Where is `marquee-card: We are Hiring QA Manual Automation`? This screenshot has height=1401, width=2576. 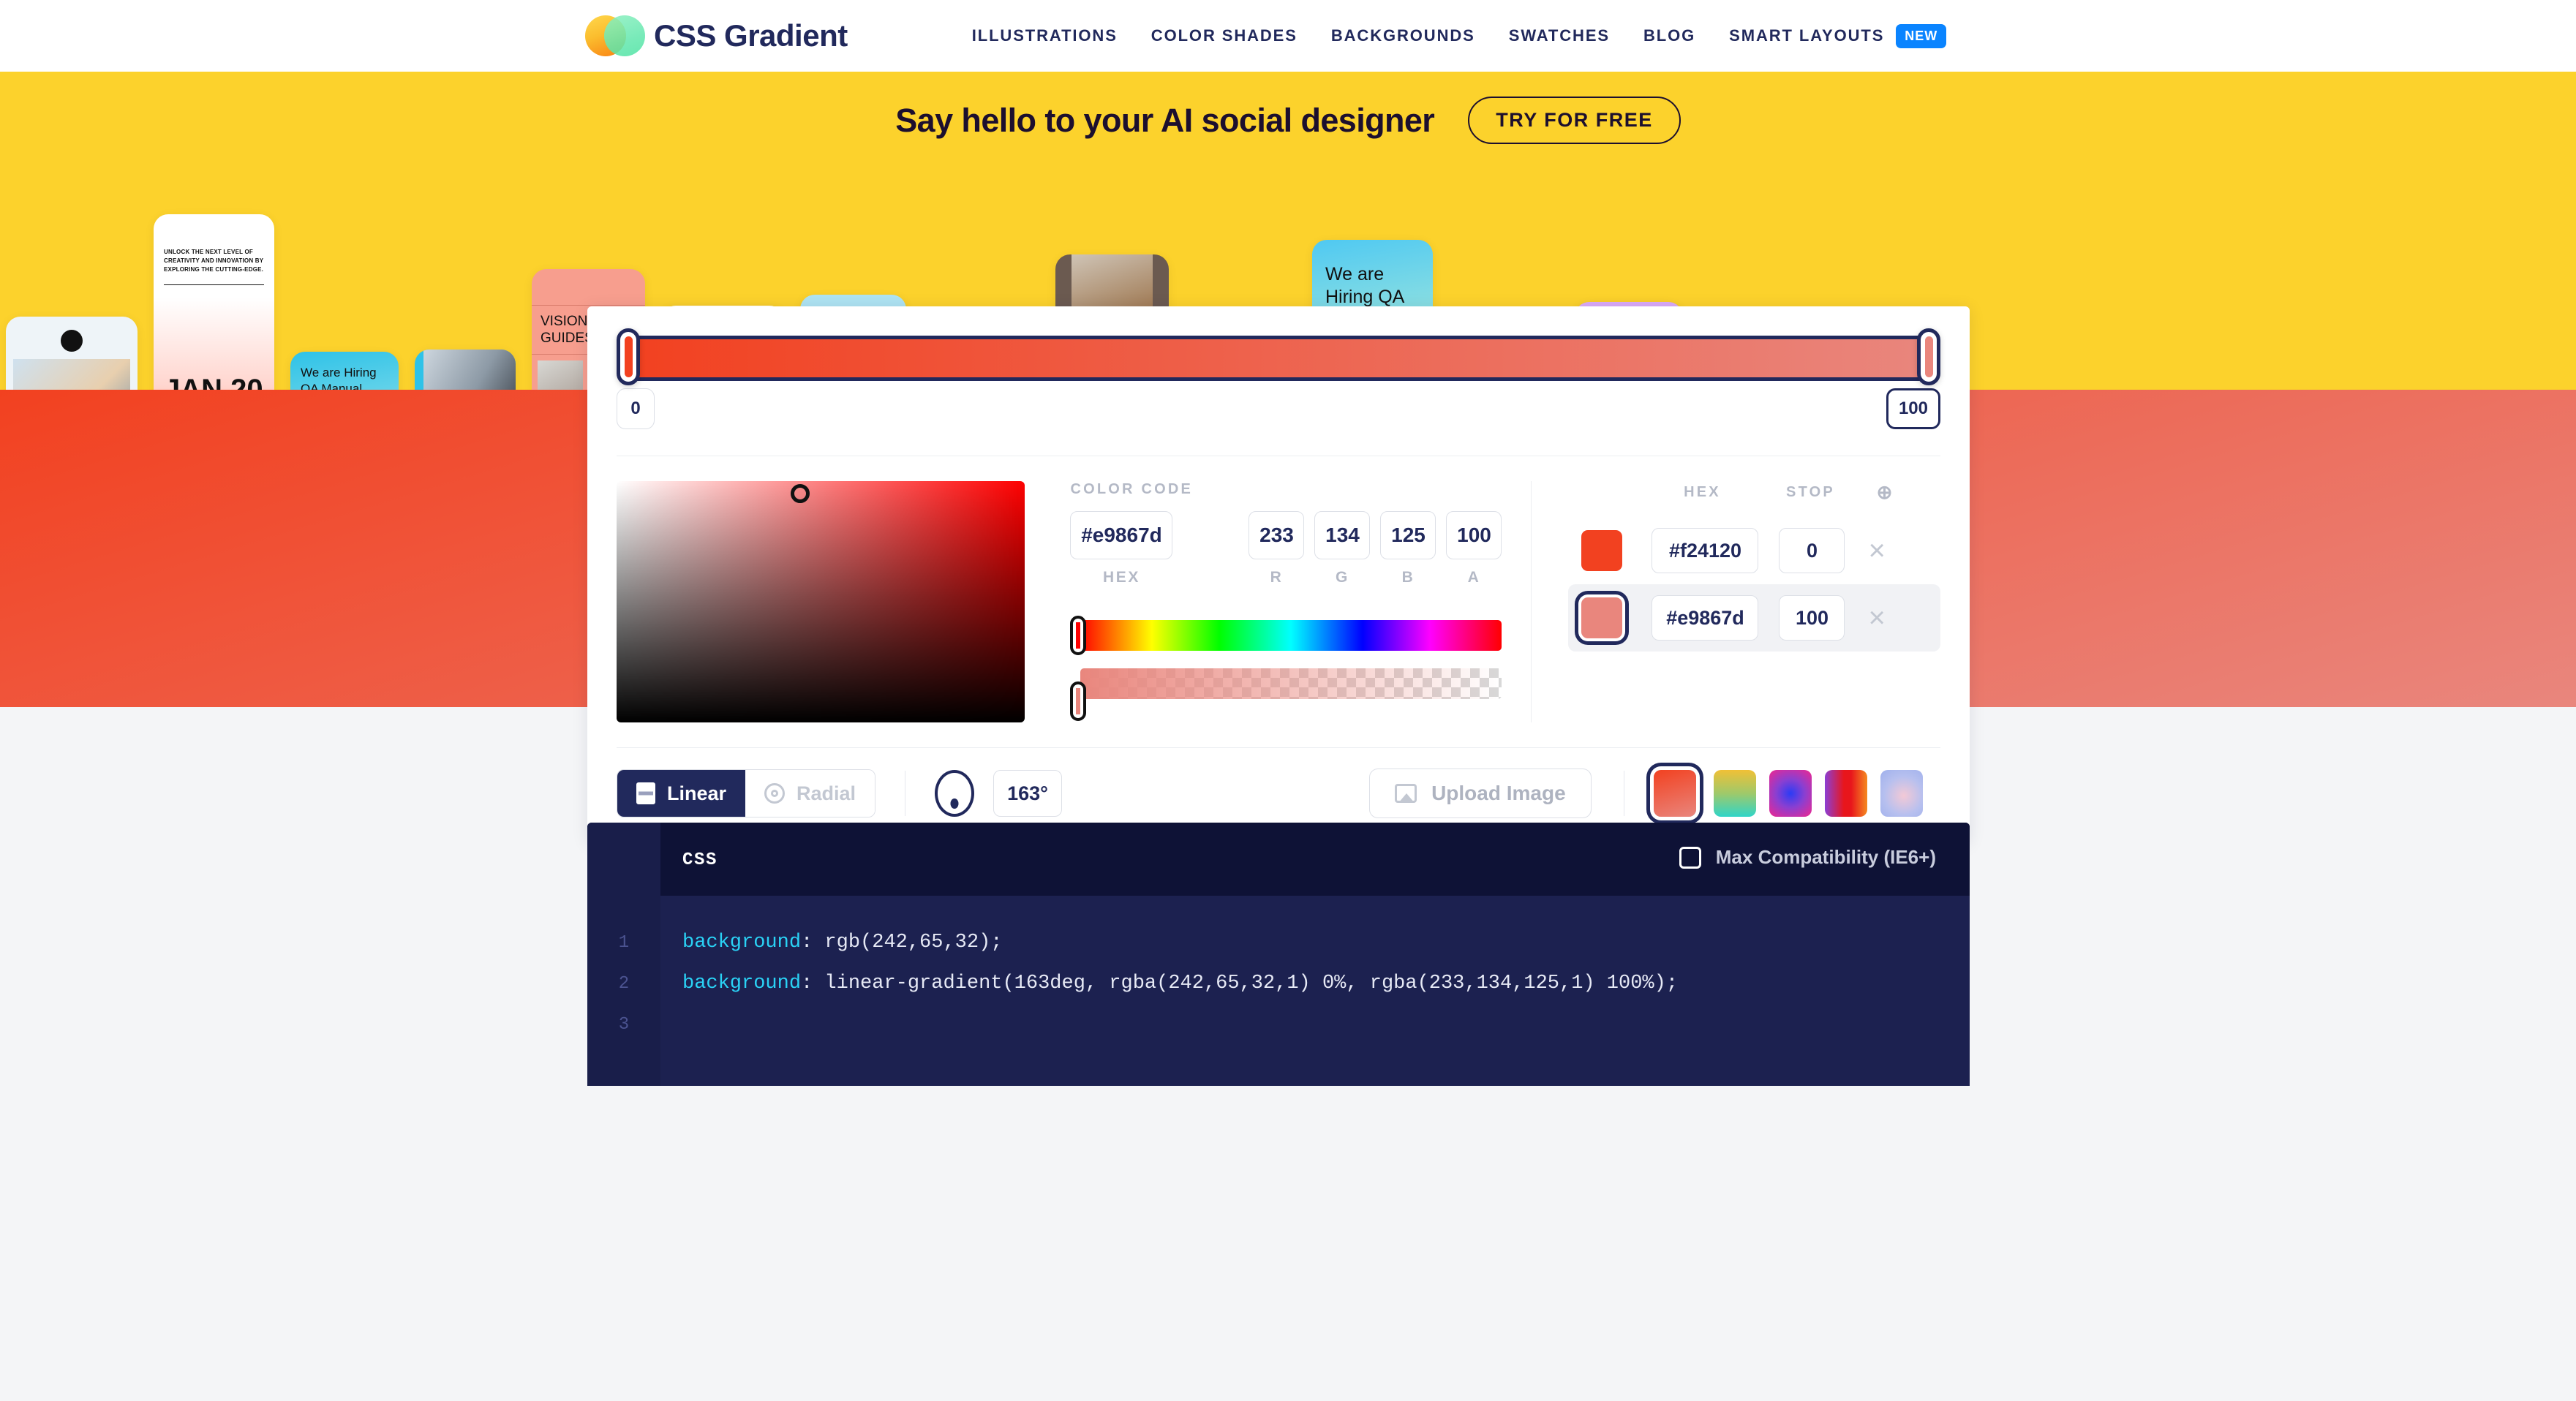
marquee-card: We are Hiring QA Manual Automation is located at coordinates (344, 371).